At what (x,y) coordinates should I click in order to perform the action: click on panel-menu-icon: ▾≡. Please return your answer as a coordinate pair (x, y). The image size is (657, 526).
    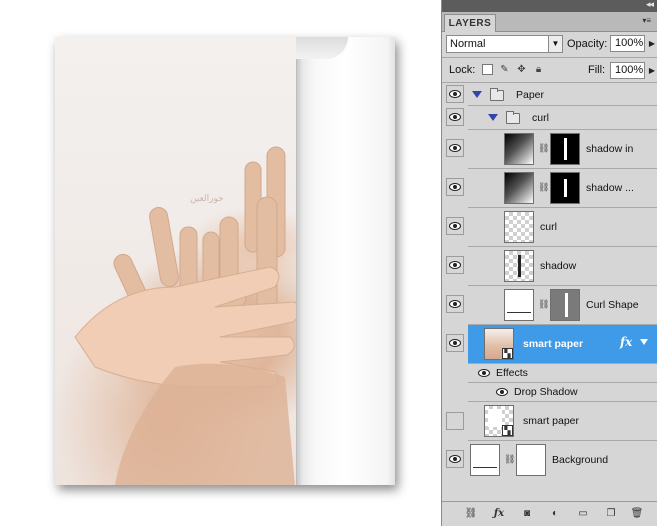
    Looking at the image, I should click on (646, 20).